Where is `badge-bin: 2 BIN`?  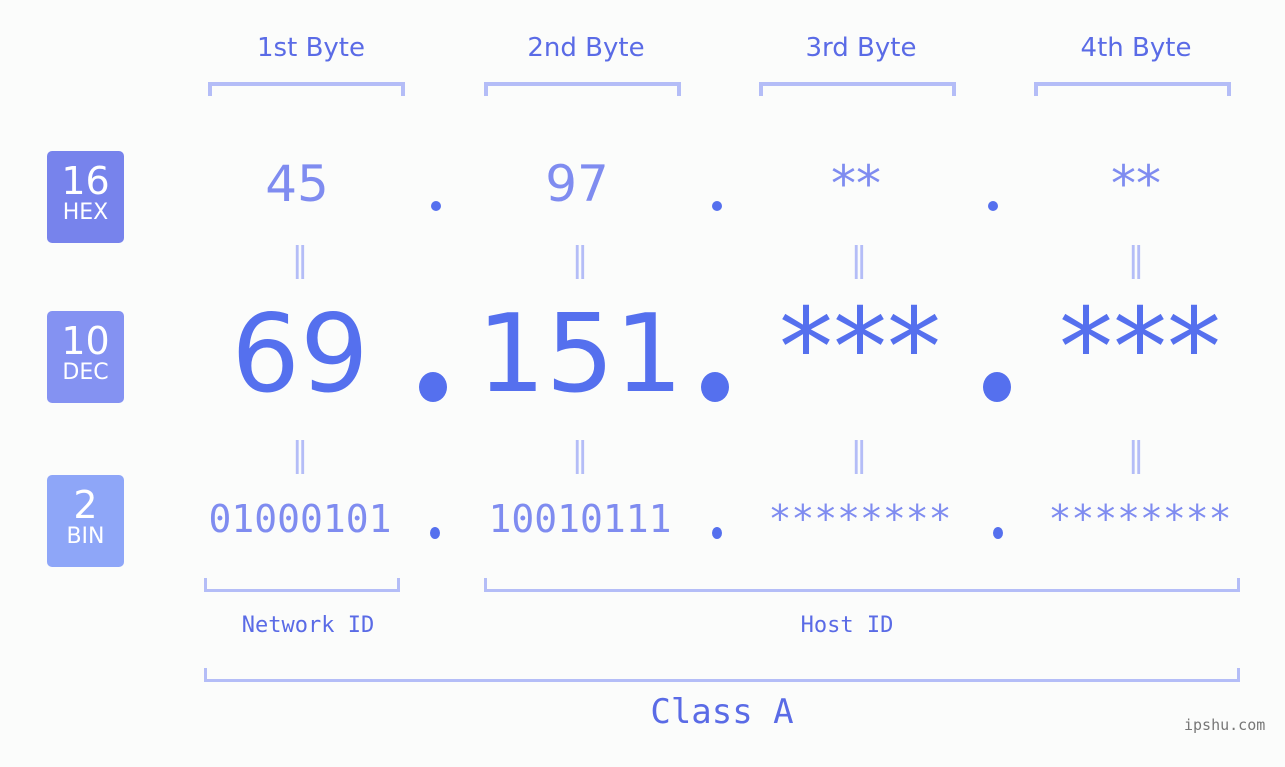 badge-bin: 2 BIN is located at coordinates (85, 521).